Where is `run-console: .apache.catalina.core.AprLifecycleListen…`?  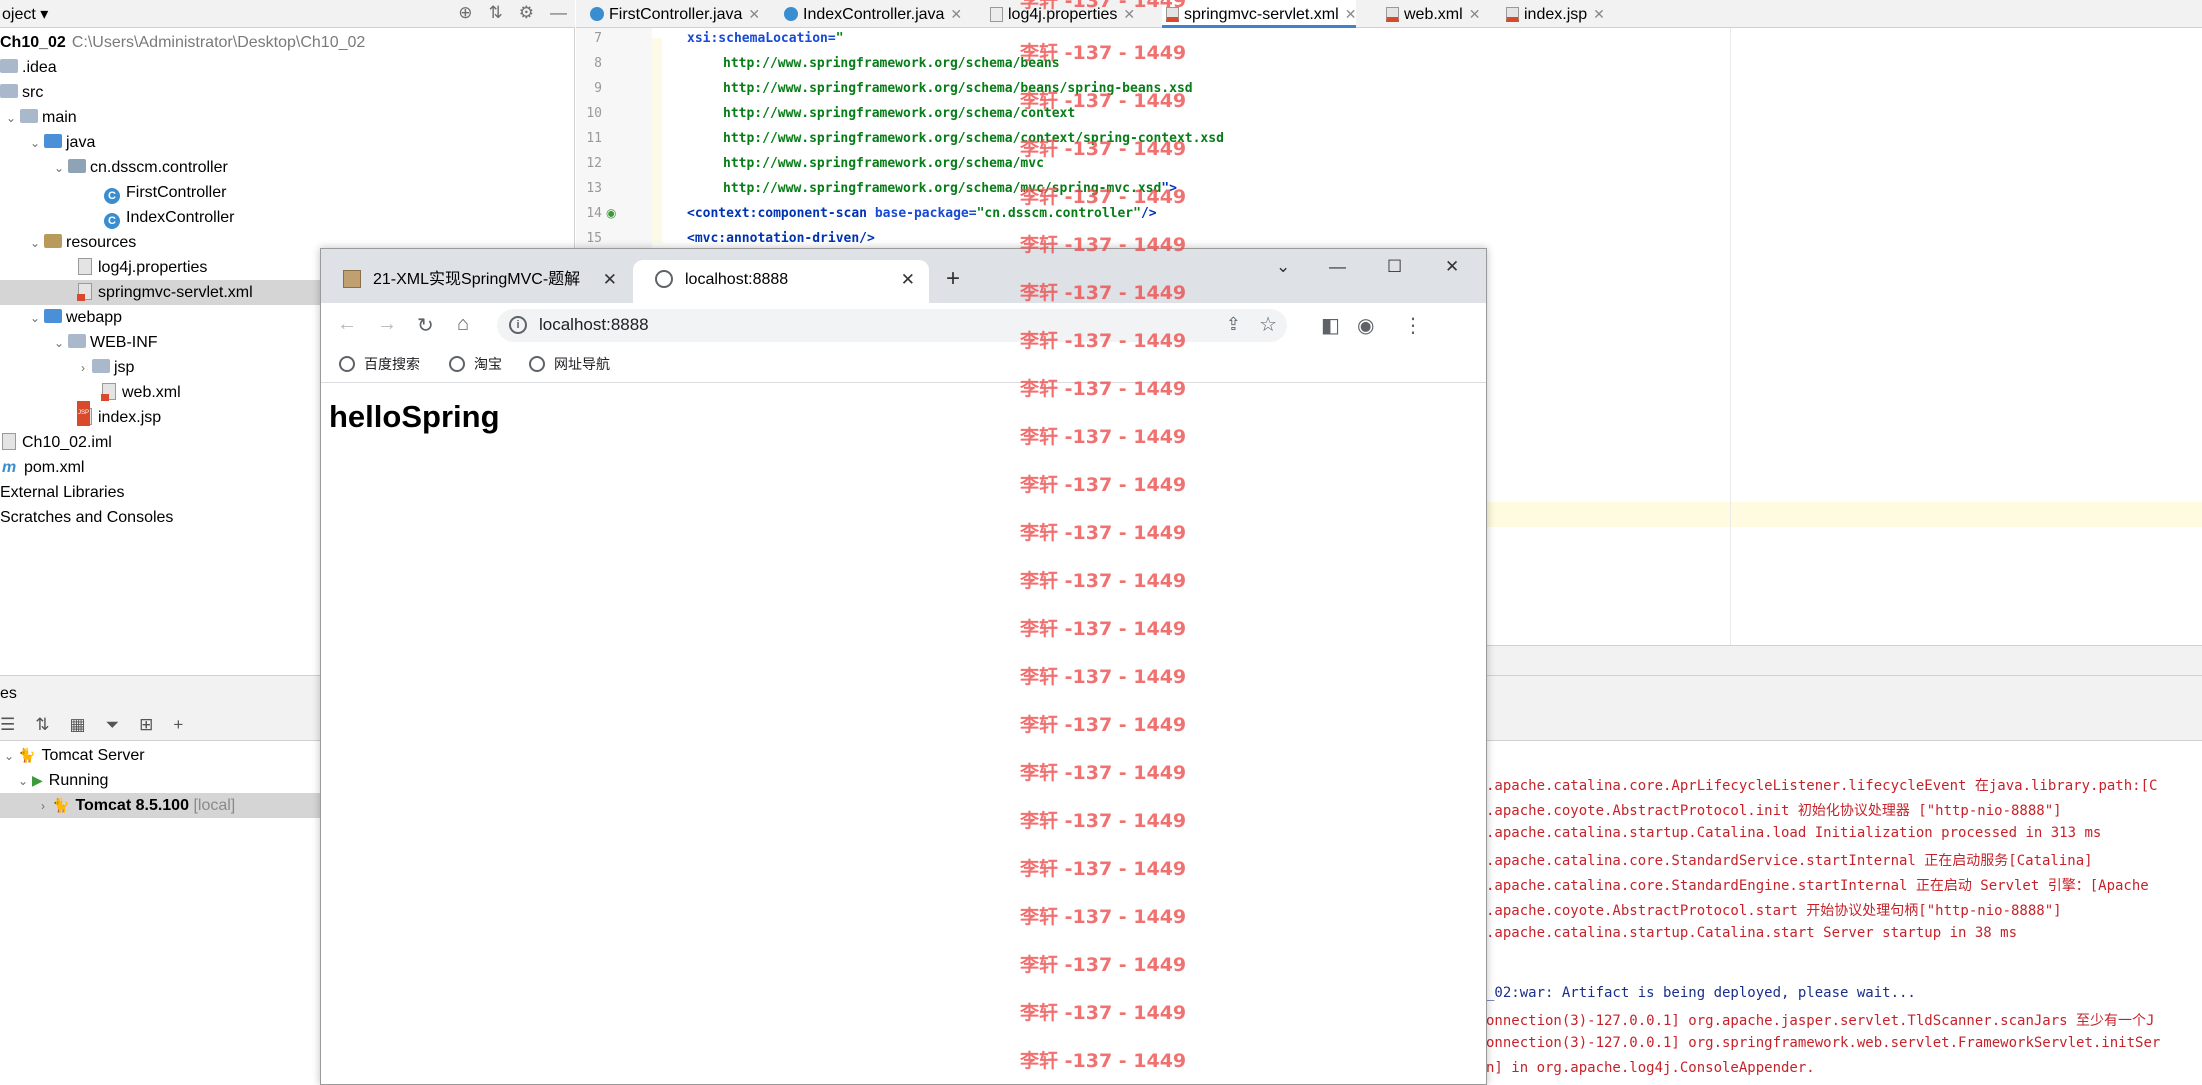
run-console: .apache.catalina.core.AprLifecycleListen… is located at coordinates (1844, 913).